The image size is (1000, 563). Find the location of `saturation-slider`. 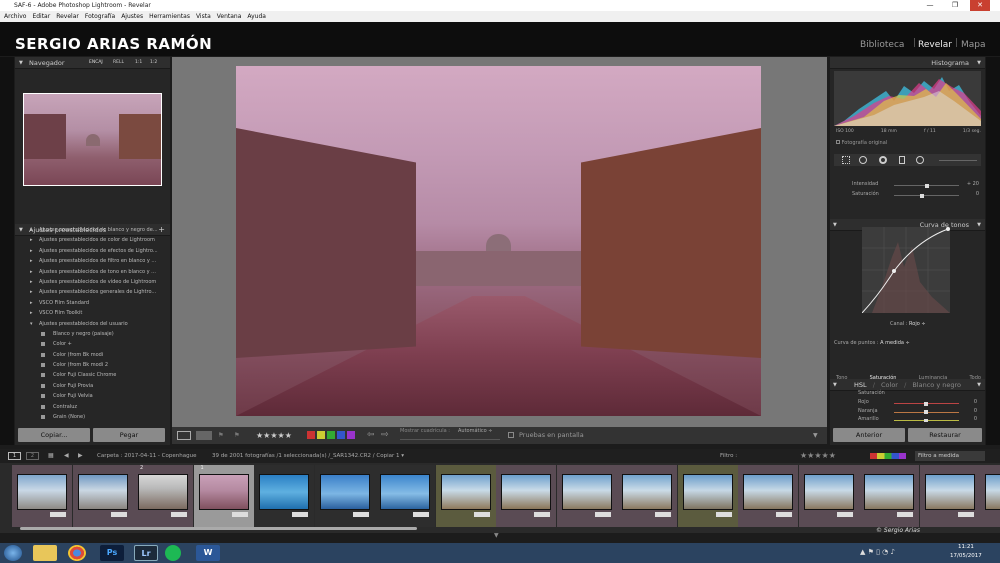

saturation-slider is located at coordinates (926, 195).